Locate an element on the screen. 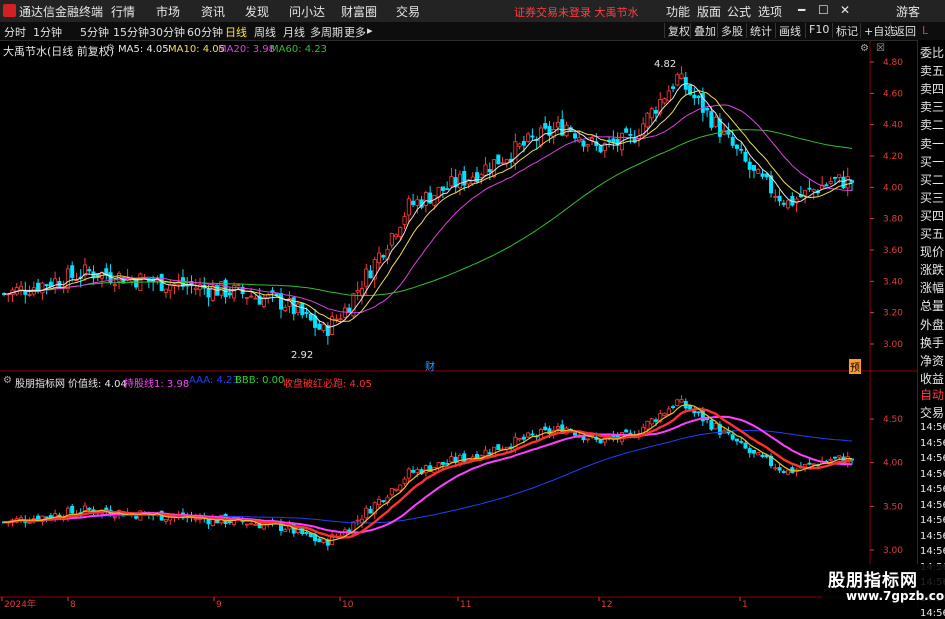 The height and width of the screenshot is (619, 945). menu-layout: 版面 is located at coordinates (709, 11).